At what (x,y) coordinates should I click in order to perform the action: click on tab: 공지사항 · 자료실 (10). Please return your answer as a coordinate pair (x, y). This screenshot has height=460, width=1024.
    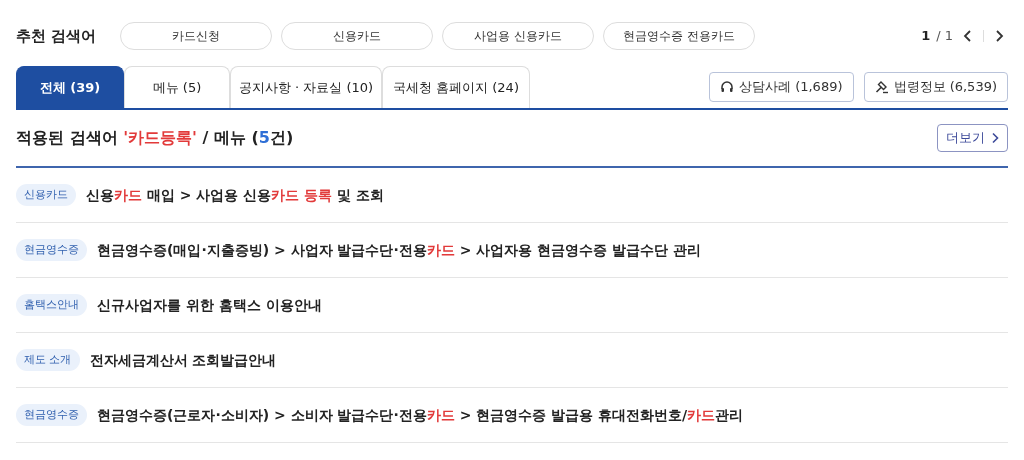
    Looking at the image, I should click on (306, 87).